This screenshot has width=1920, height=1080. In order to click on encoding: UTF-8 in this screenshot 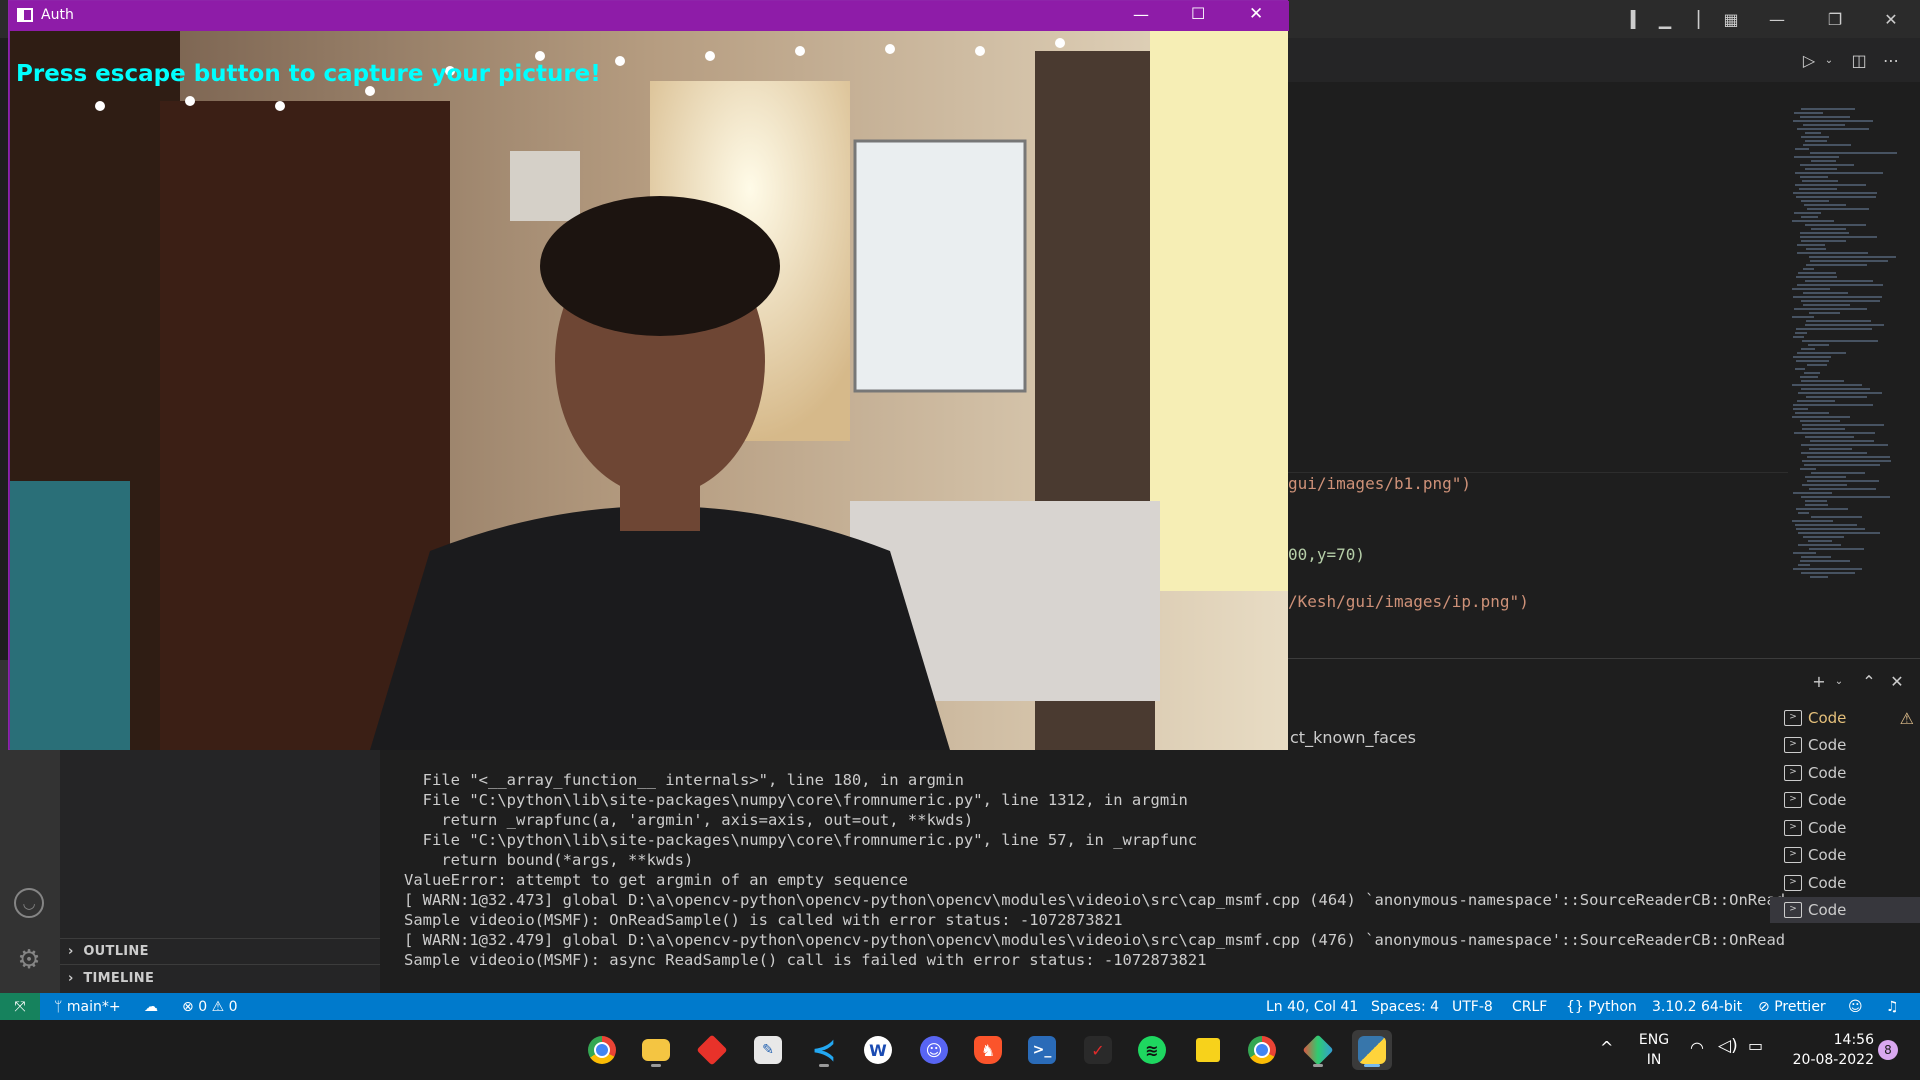, I will do `click(1472, 1006)`.